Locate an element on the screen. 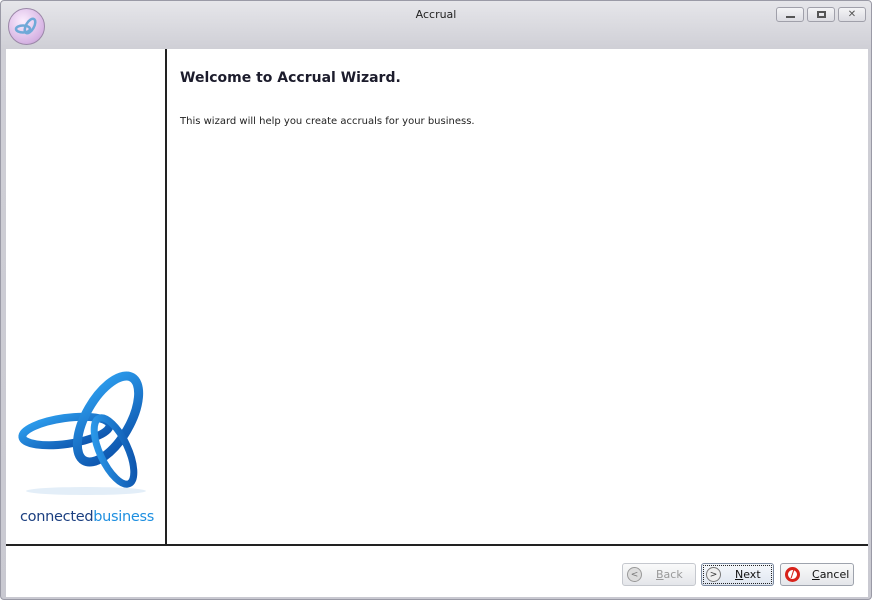 The image size is (872, 600). maximize-button is located at coordinates (821, 14).